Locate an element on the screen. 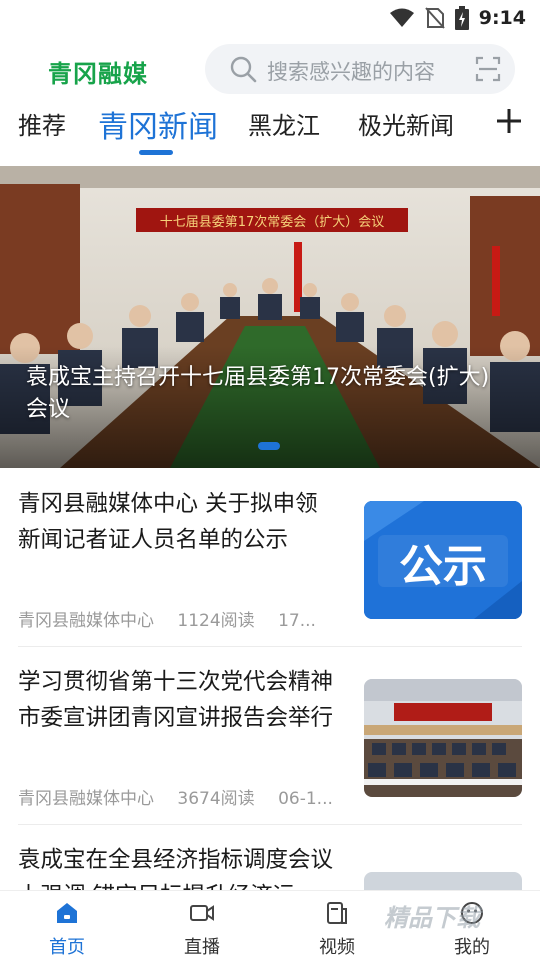 Image resolution: width=540 pixels, height=961 pixels. news-thumbnail: 公示 is located at coordinates (443, 560).